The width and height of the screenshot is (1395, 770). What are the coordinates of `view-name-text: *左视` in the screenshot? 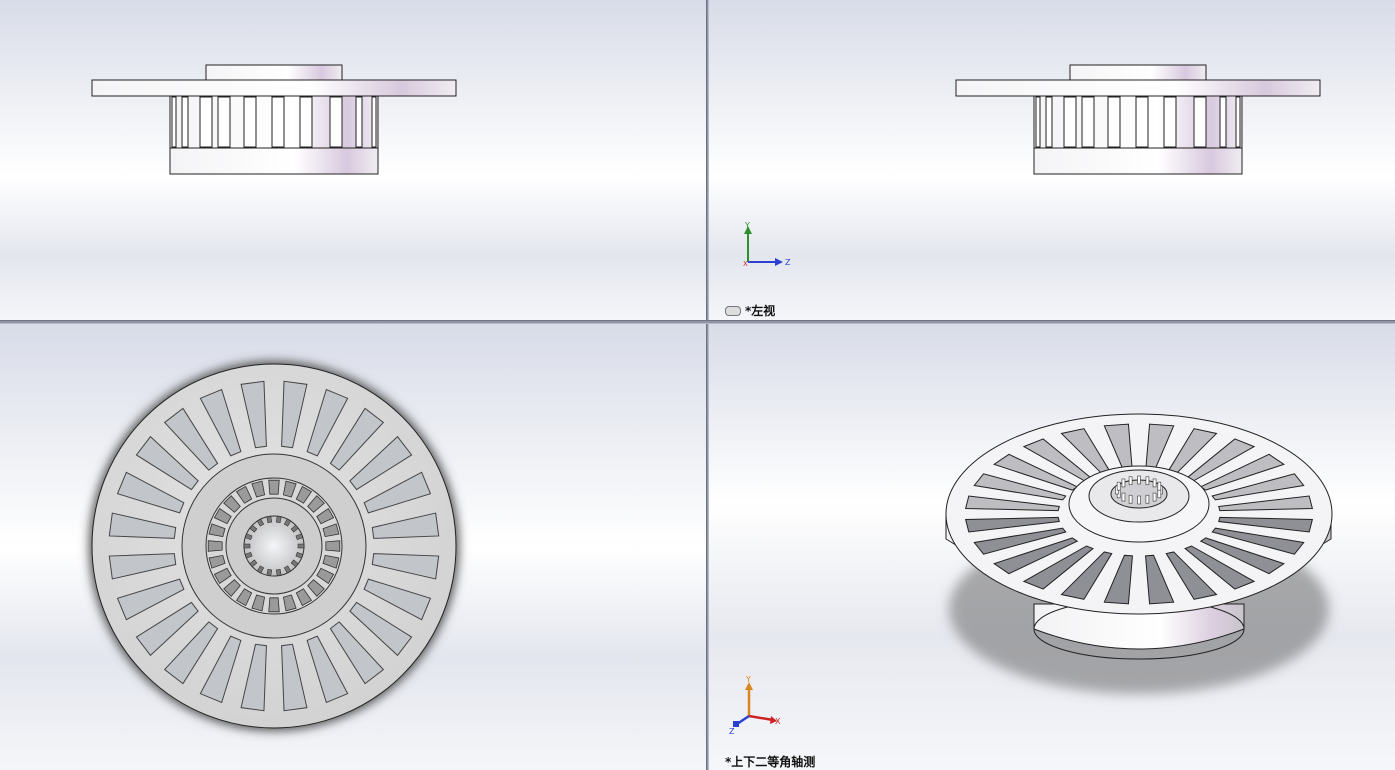 It's located at (760, 311).